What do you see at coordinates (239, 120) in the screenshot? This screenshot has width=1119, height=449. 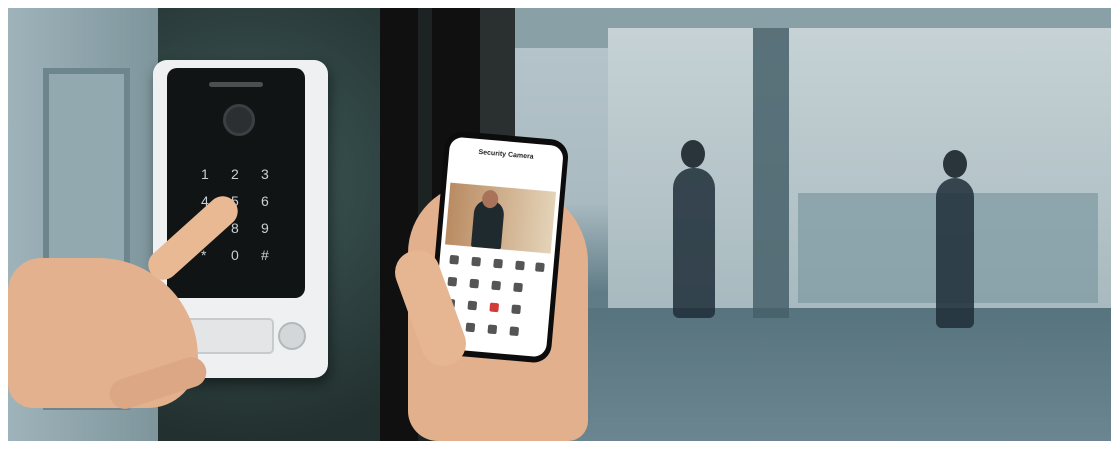 I see `camera-icon` at bounding box center [239, 120].